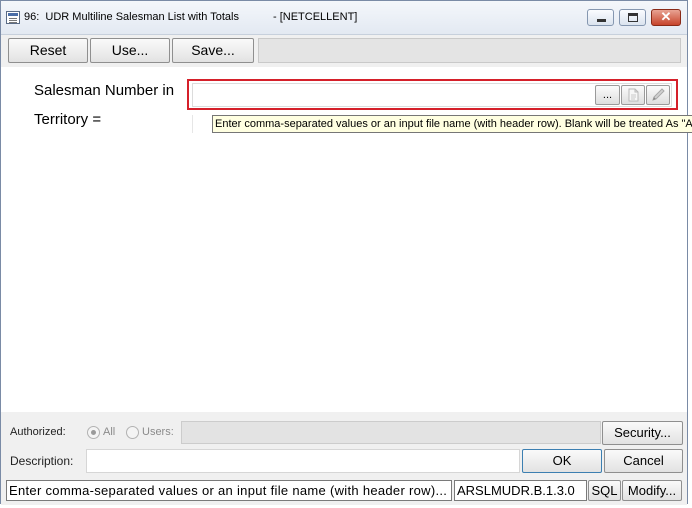  I want to click on window-subtitle: - [NETCELLENT], so click(315, 17).